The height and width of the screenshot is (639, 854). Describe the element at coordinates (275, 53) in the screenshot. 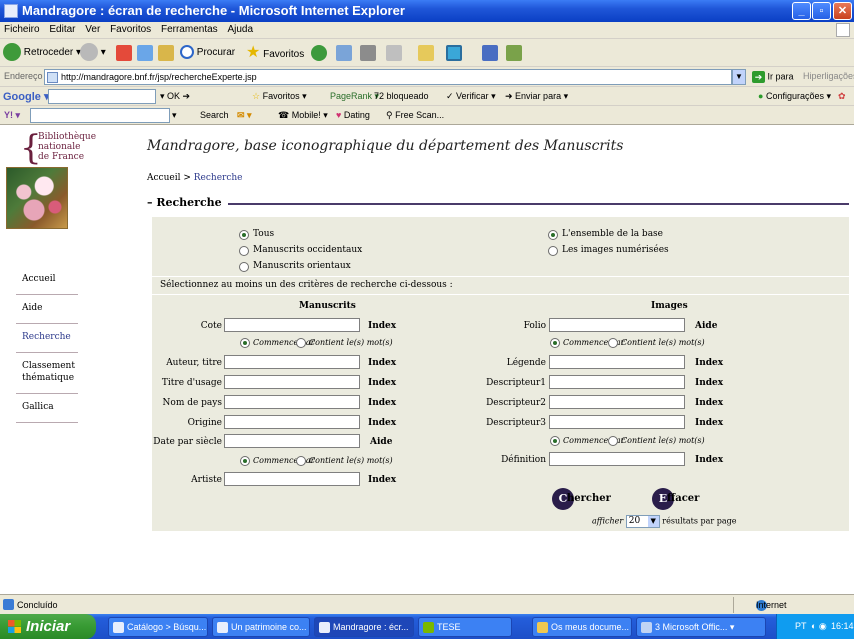

I see `favorites-button: ★ Favoritos` at that location.